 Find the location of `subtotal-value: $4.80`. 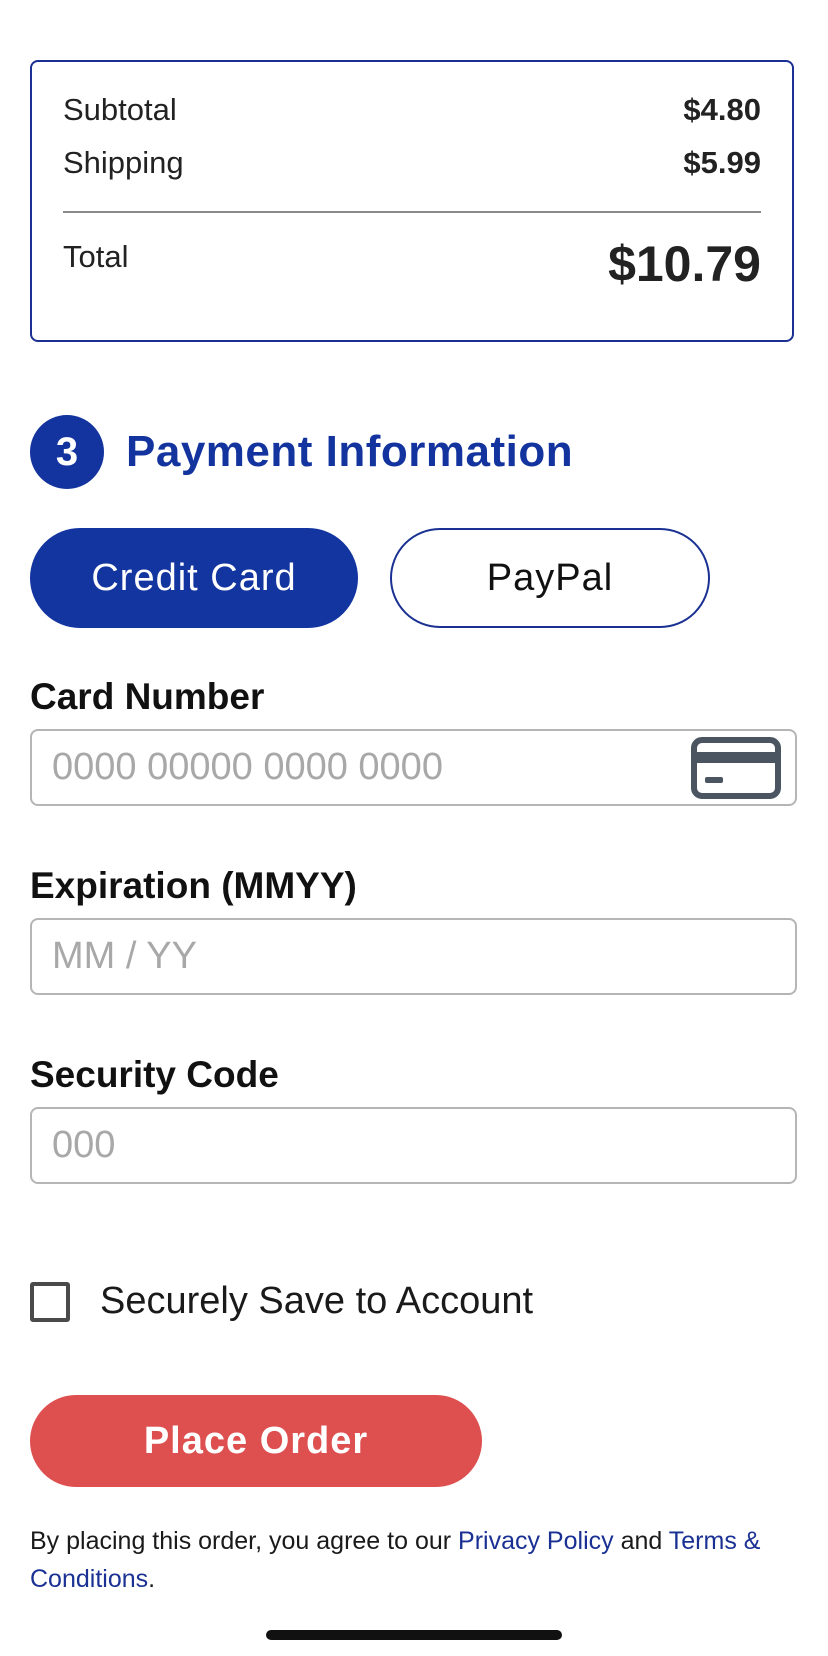

subtotal-value: $4.80 is located at coordinates (722, 109).